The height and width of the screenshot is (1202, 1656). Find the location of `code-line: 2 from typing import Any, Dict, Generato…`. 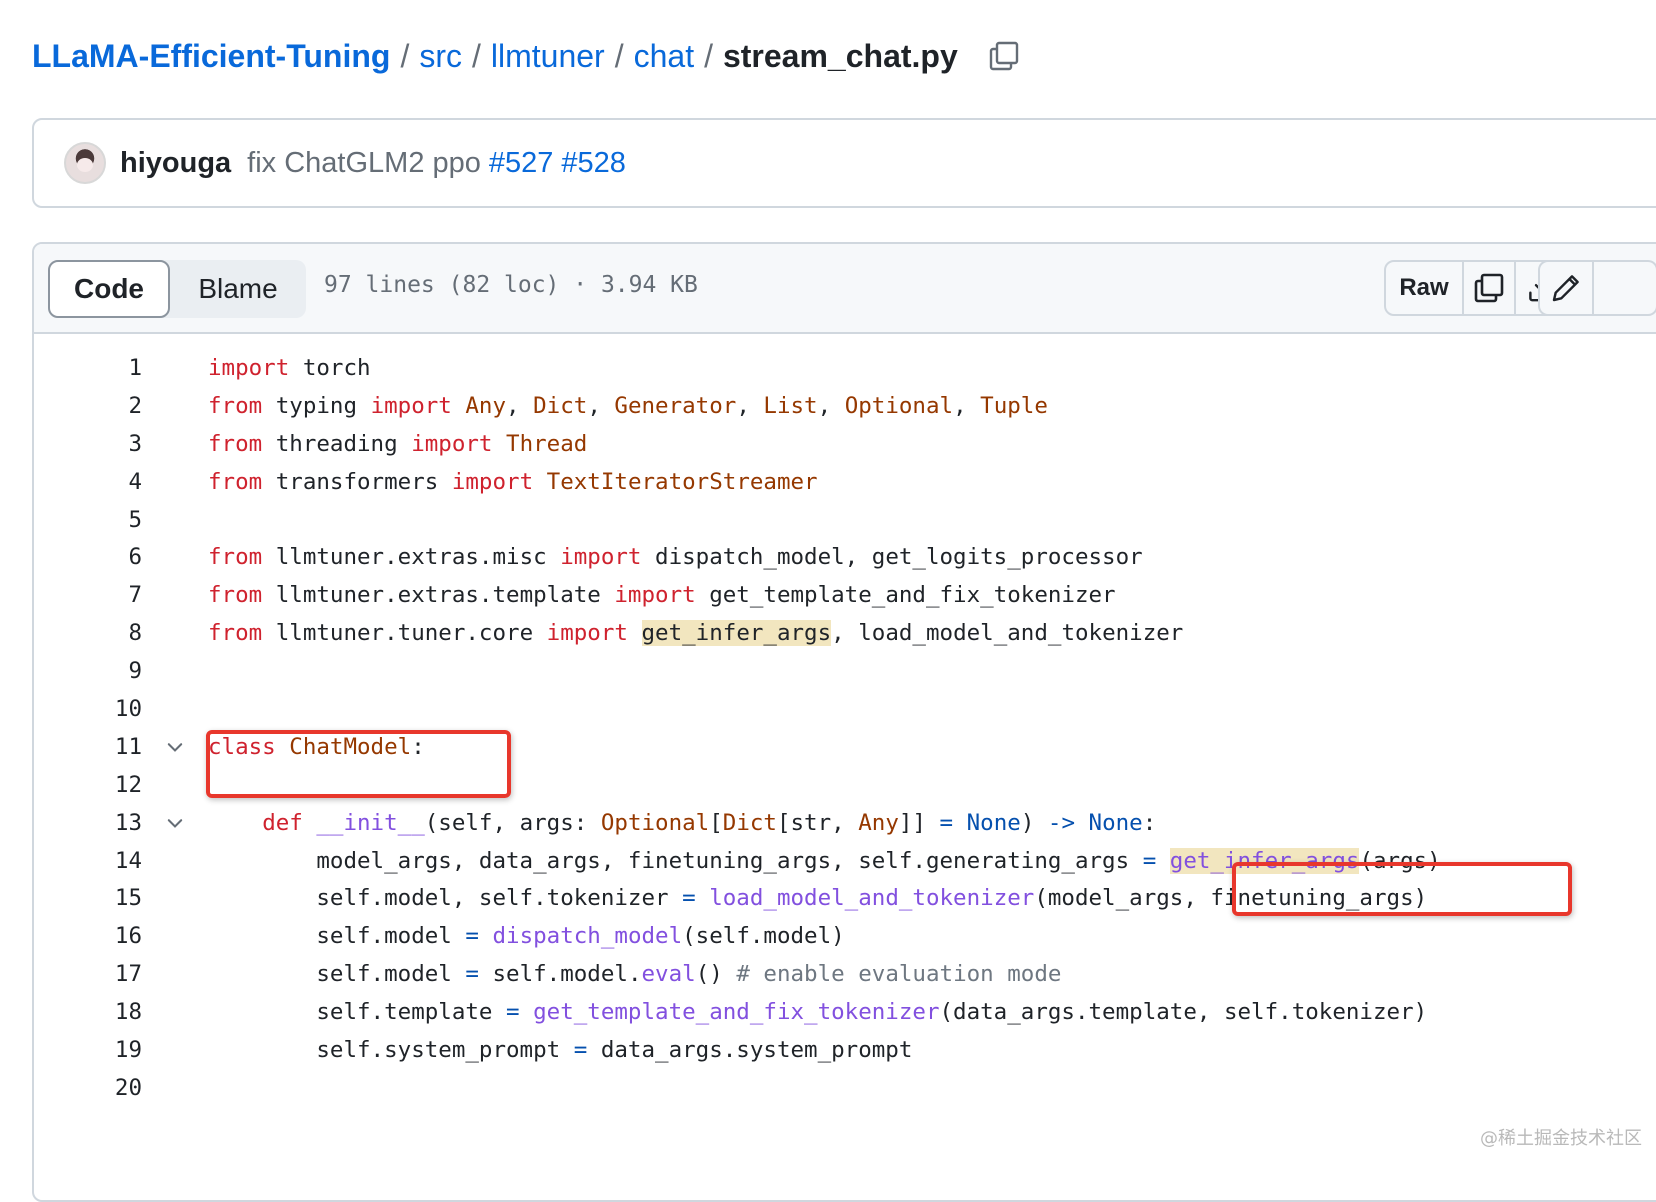

code-line: 2 from typing import Any, Dict, Generato… is located at coordinates (845, 406).